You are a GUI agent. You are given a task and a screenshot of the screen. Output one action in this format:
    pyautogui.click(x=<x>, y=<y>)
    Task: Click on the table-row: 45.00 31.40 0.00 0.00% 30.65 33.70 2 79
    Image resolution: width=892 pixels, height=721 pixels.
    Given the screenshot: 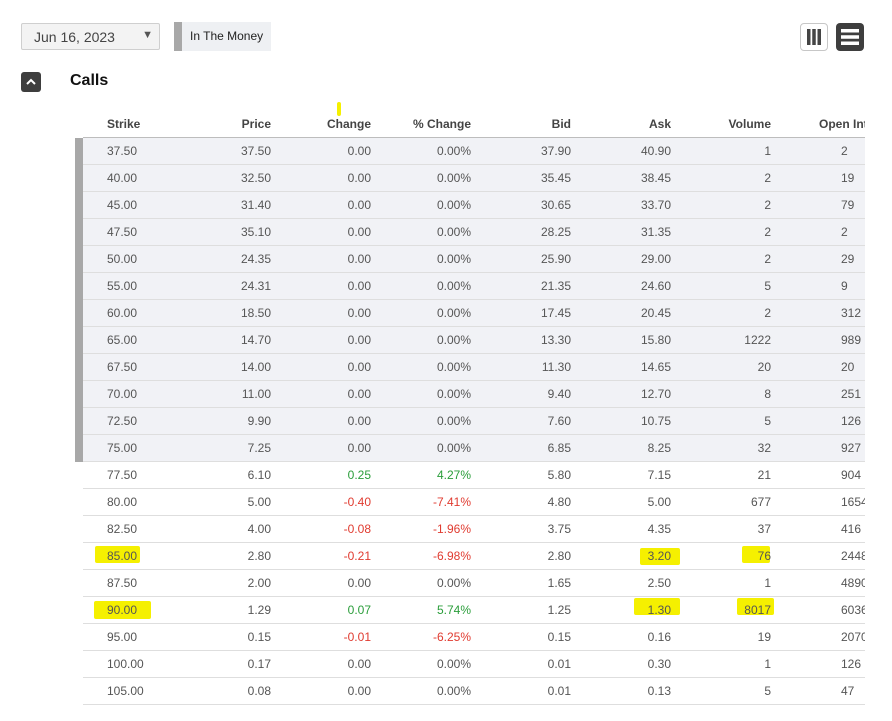 What is the action you would take?
    pyautogui.click(x=470, y=205)
    